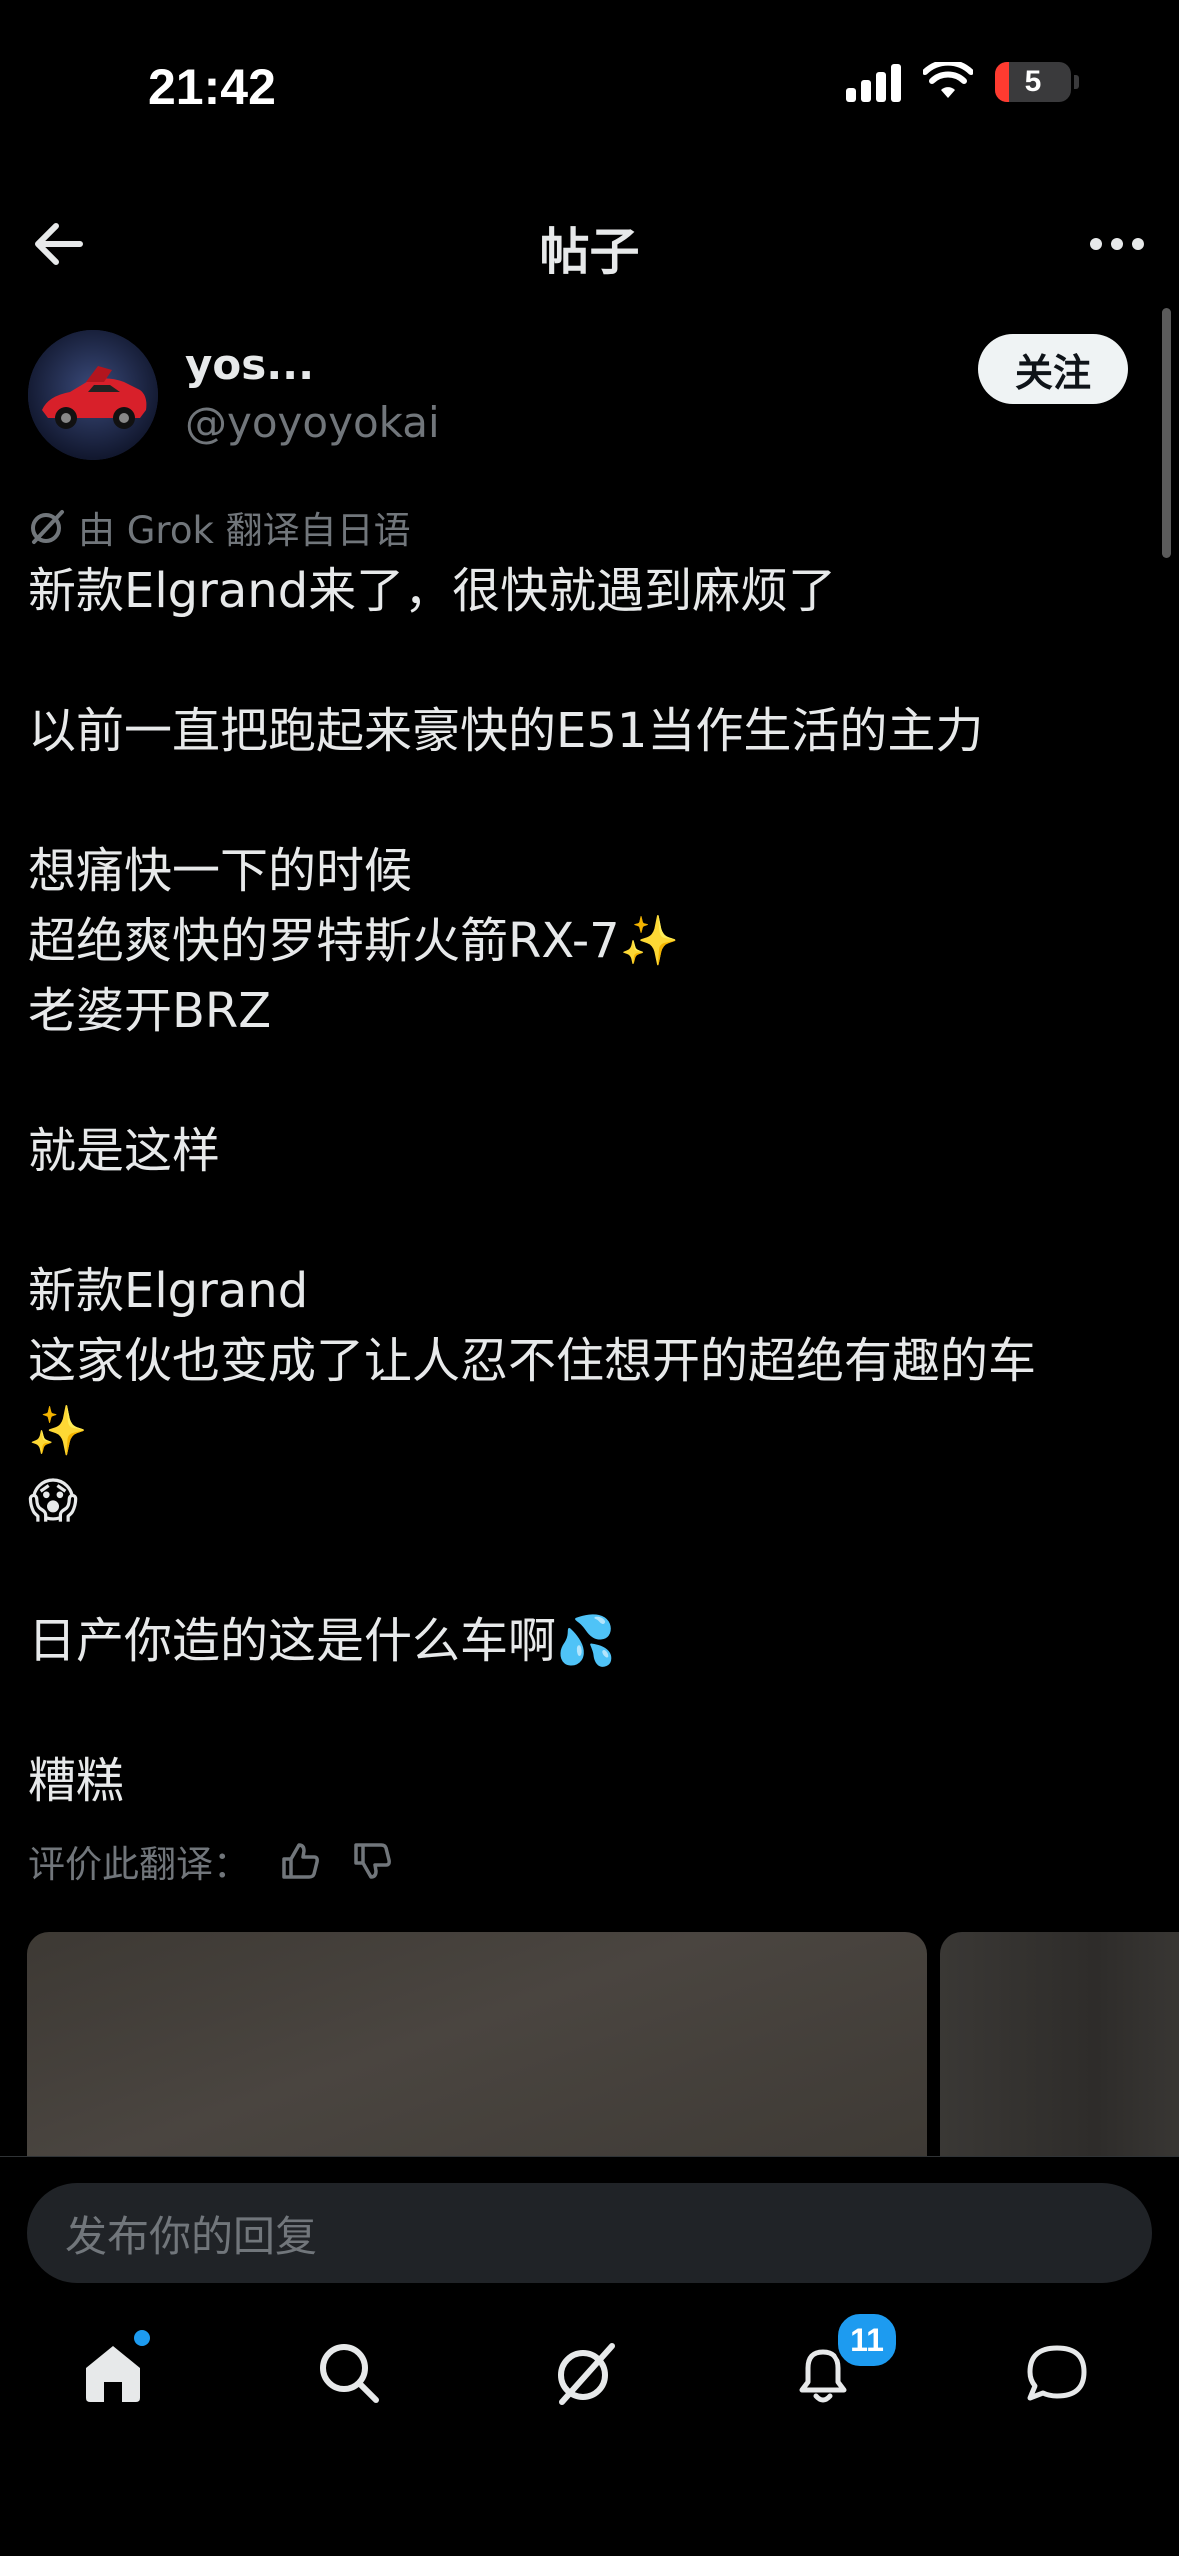  What do you see at coordinates (354, 941) in the screenshot?
I see `post-line: 超绝爽快的罗特斯火箭RX-7✨` at bounding box center [354, 941].